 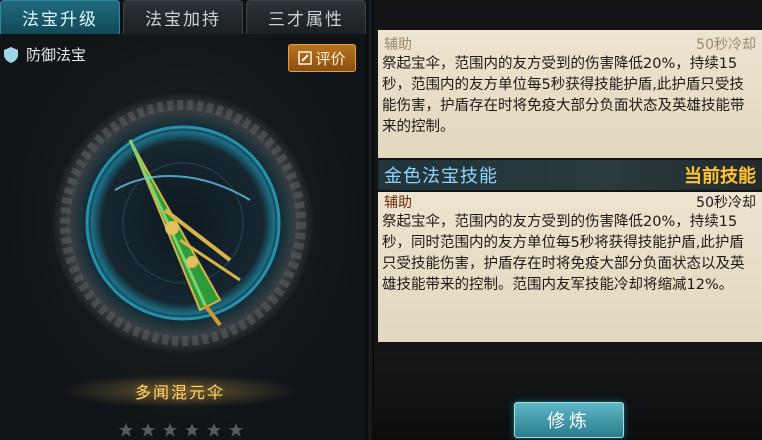 What do you see at coordinates (60, 17) in the screenshot?
I see `tab-treasure-upgrade: 法宝升级` at bounding box center [60, 17].